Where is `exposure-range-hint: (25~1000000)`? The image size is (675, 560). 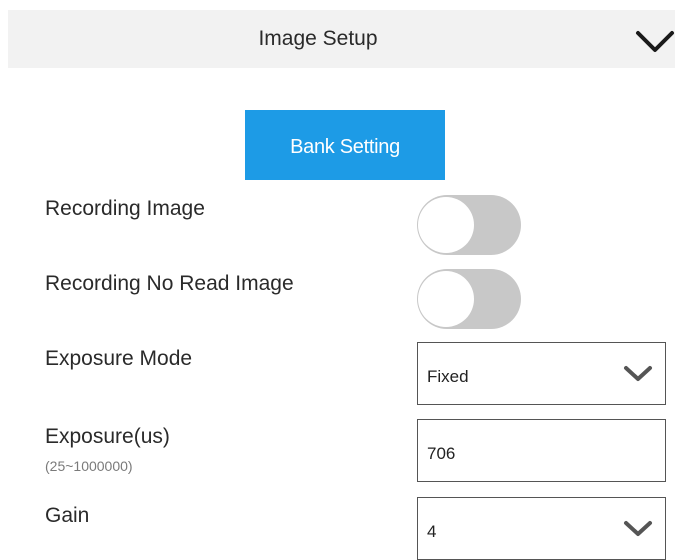
exposure-range-hint: (25~1000000) is located at coordinates (89, 466).